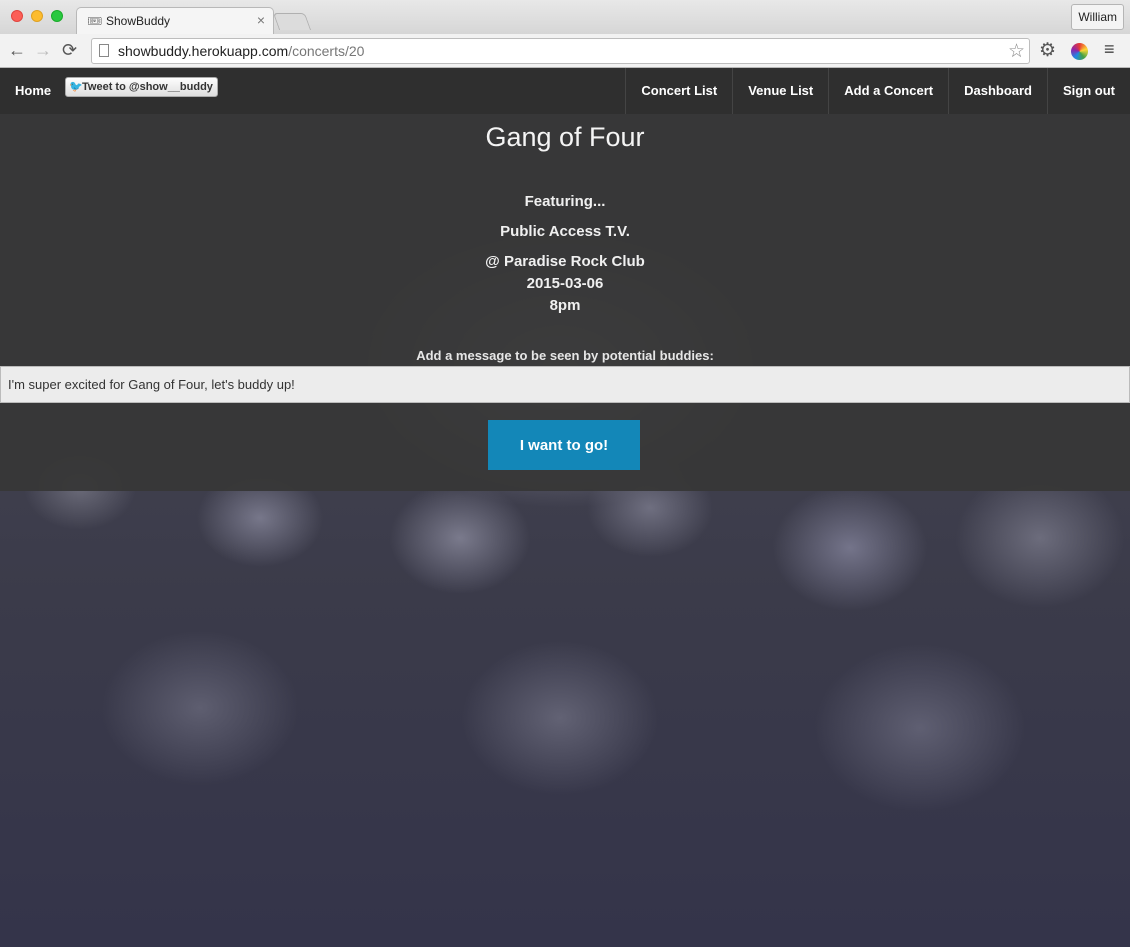 This screenshot has width=1130, height=947. Describe the element at coordinates (138, 21) in the screenshot. I see `tab-title: ShowBuddy` at that location.